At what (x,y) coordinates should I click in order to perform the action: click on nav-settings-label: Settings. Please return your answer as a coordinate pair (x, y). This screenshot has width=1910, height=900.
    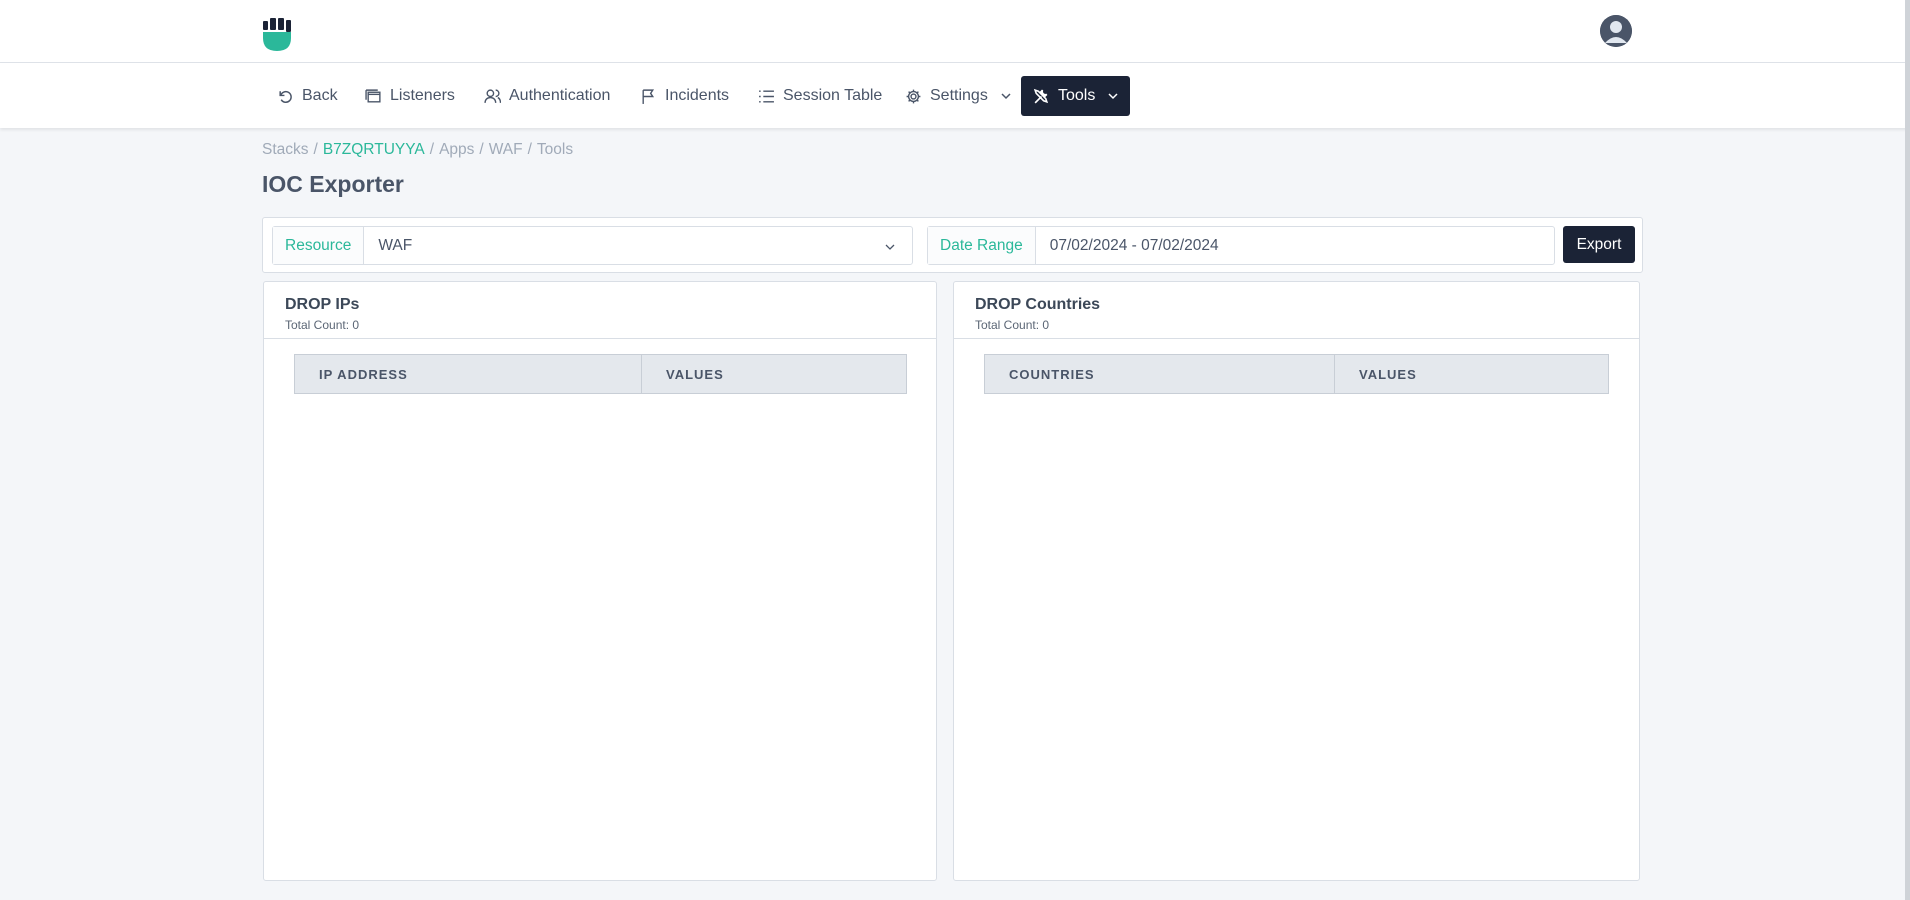
    Looking at the image, I should click on (959, 95).